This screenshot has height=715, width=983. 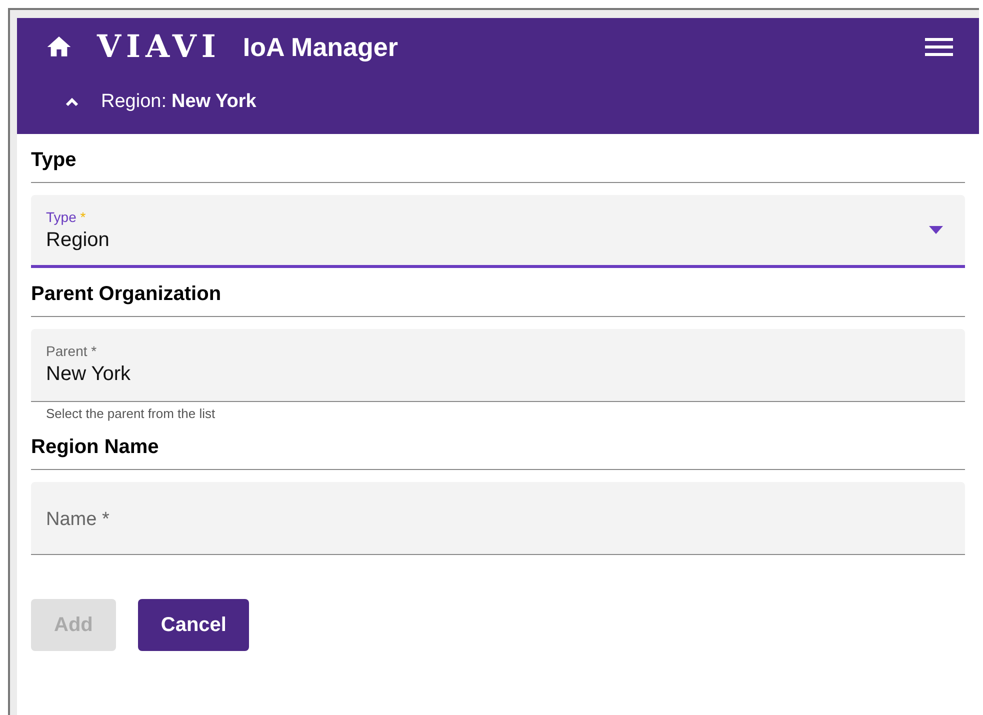 I want to click on logo: VIAVI, so click(x=159, y=47).